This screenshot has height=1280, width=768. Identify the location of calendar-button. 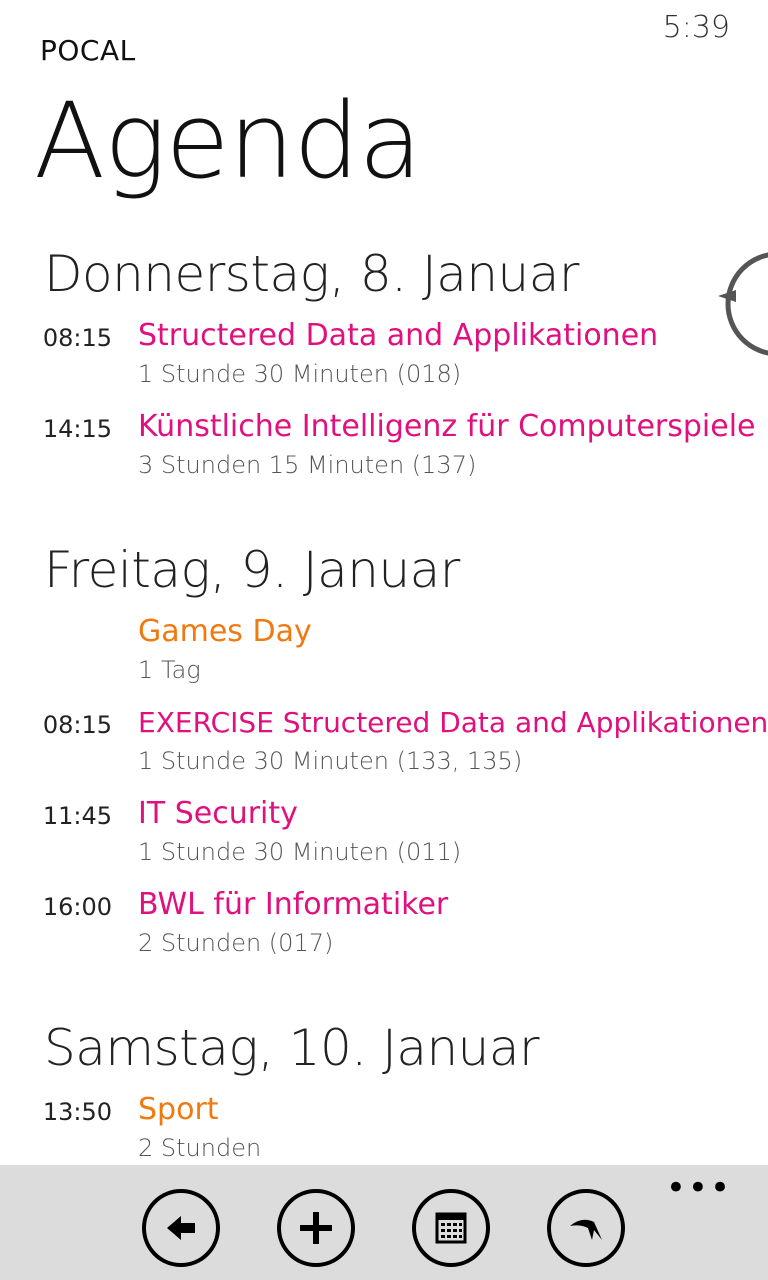
(451, 1228).